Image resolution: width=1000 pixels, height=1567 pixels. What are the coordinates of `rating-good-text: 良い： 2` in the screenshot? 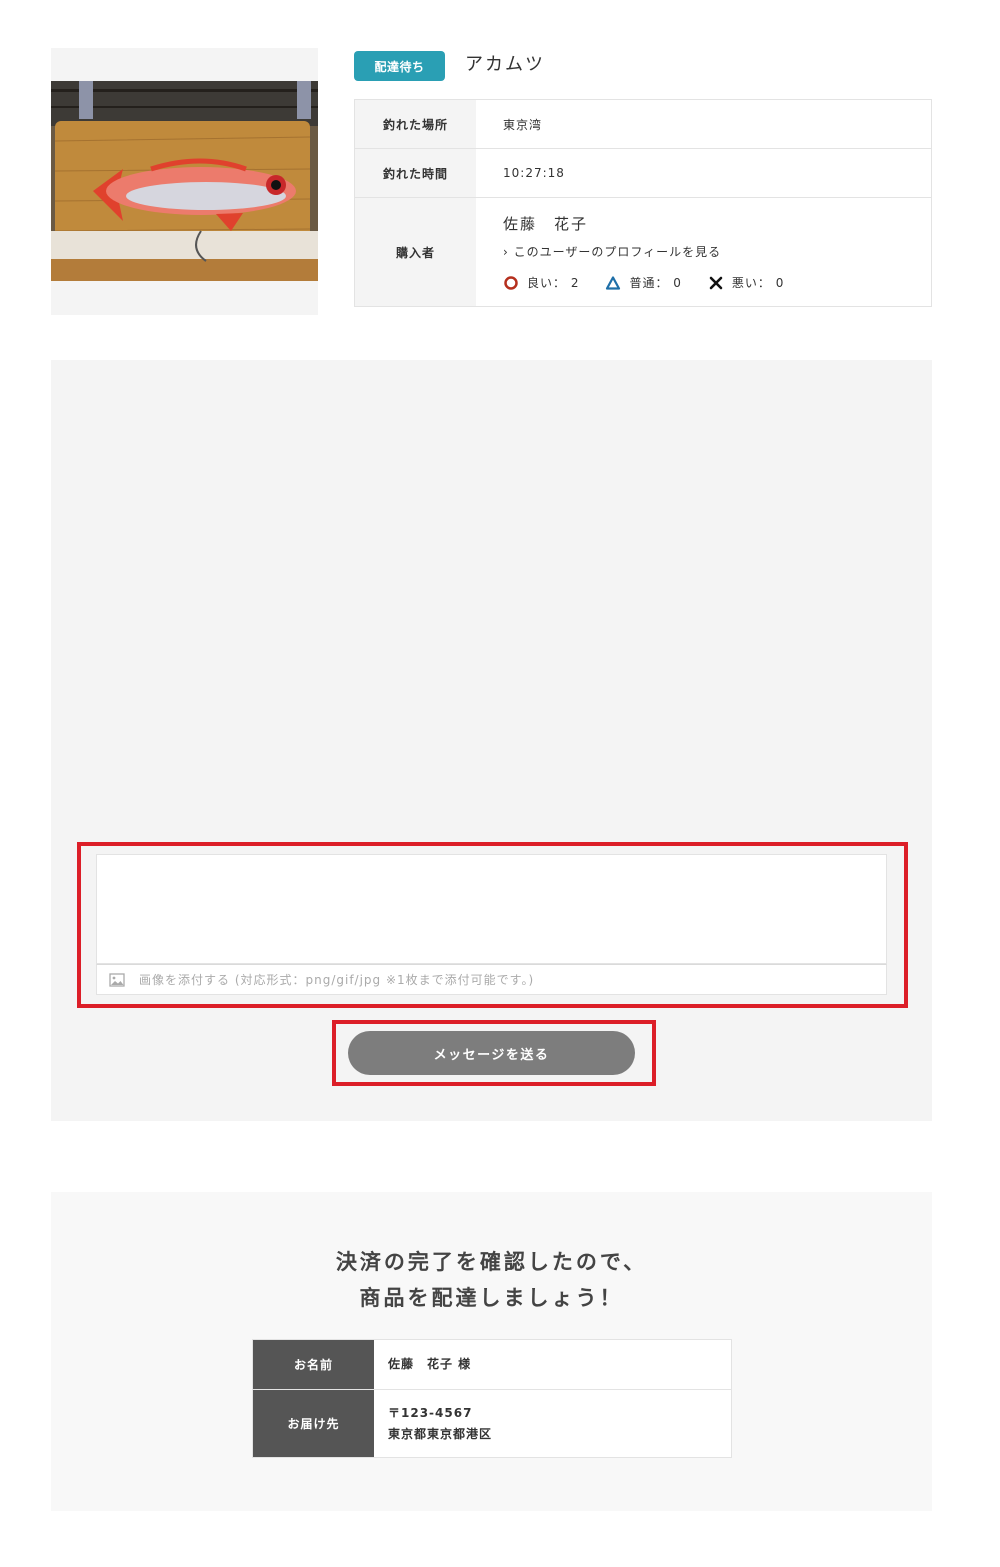 It's located at (553, 283).